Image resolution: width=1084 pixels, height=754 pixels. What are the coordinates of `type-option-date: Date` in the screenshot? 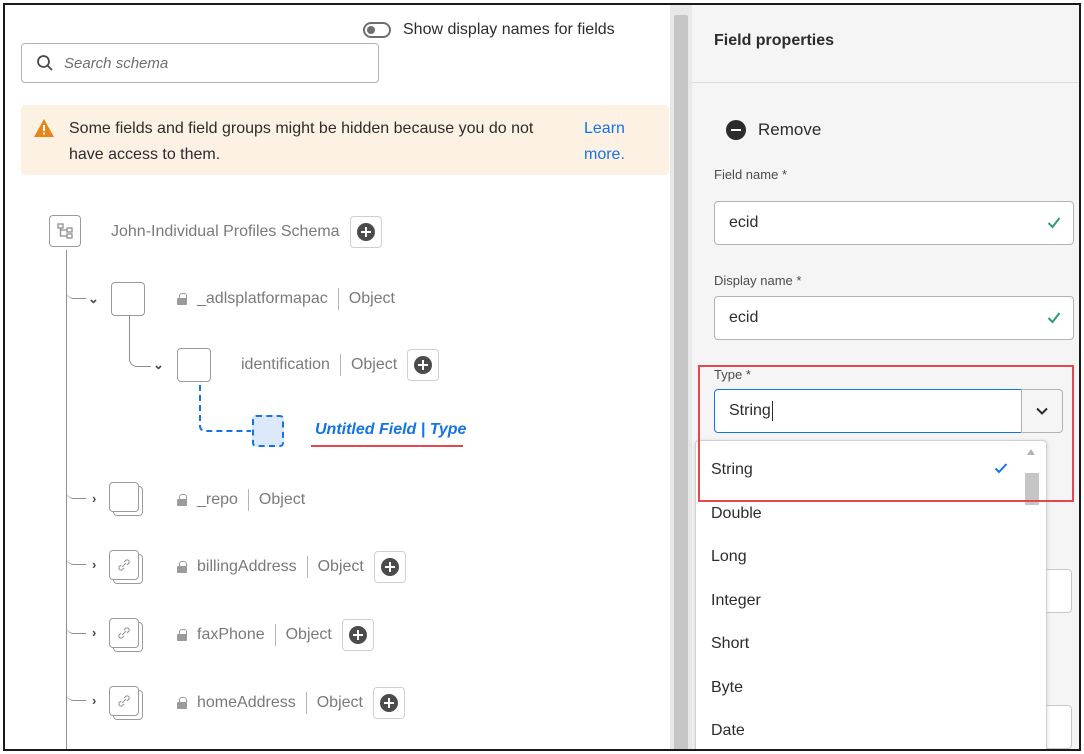 It's located at (728, 731).